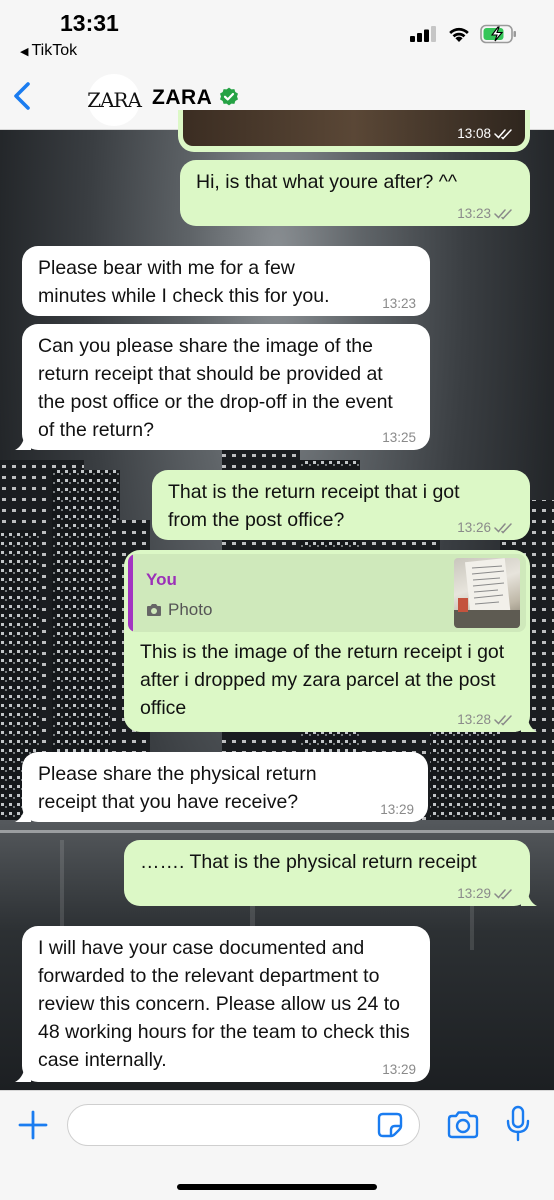 This screenshot has width=554, height=1200. What do you see at coordinates (390, 1125) in the screenshot?
I see `sticker-icon` at bounding box center [390, 1125].